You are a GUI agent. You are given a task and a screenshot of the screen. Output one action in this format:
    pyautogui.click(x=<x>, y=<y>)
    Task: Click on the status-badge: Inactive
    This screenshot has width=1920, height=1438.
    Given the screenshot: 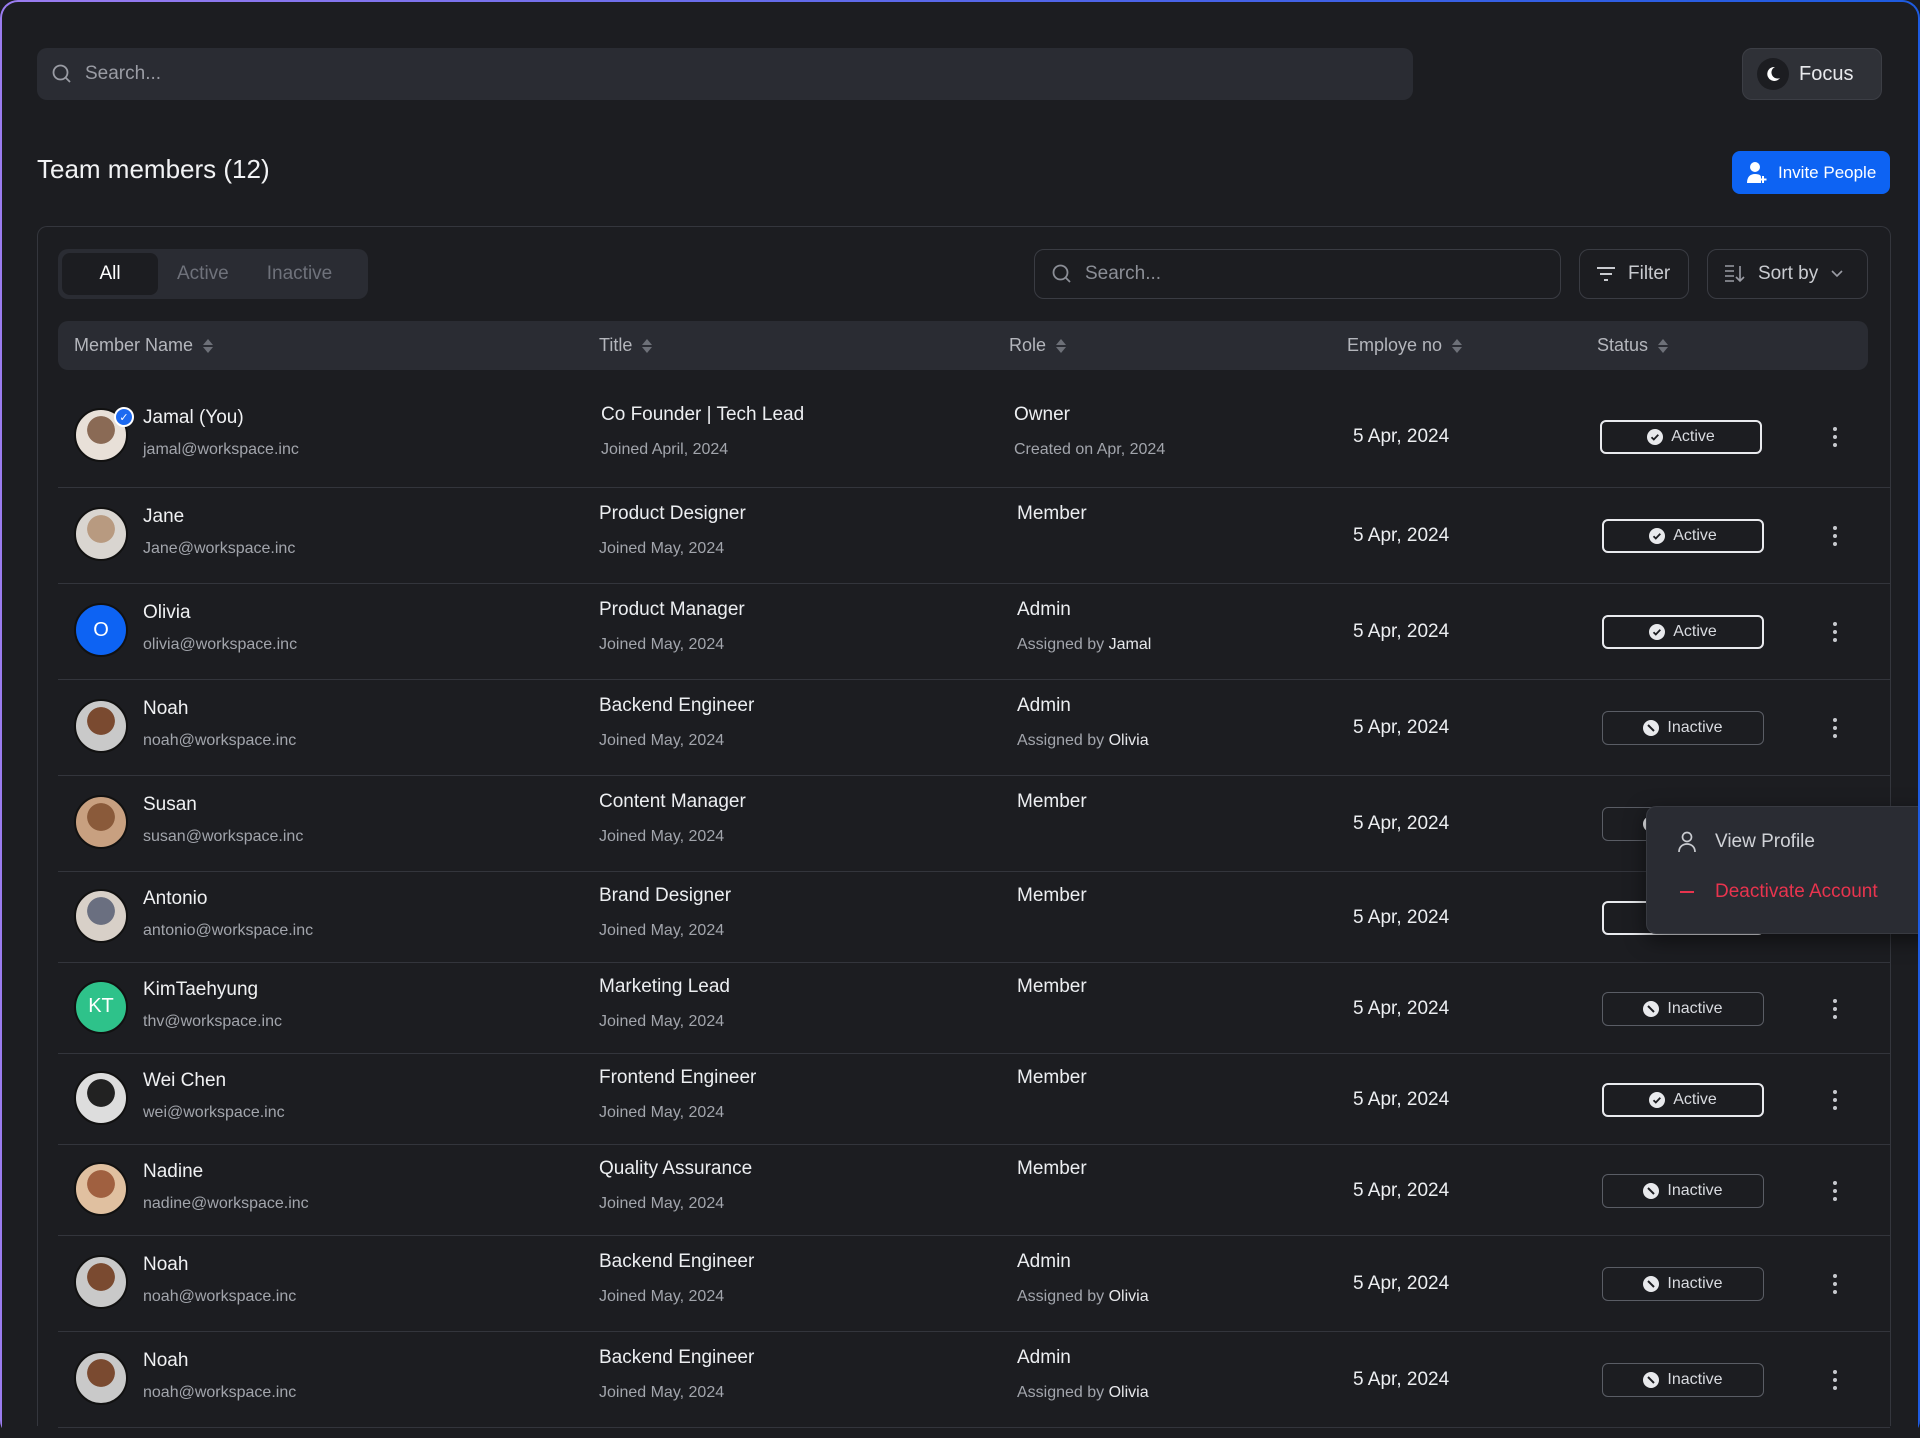 What is the action you would take?
    pyautogui.click(x=1683, y=1190)
    